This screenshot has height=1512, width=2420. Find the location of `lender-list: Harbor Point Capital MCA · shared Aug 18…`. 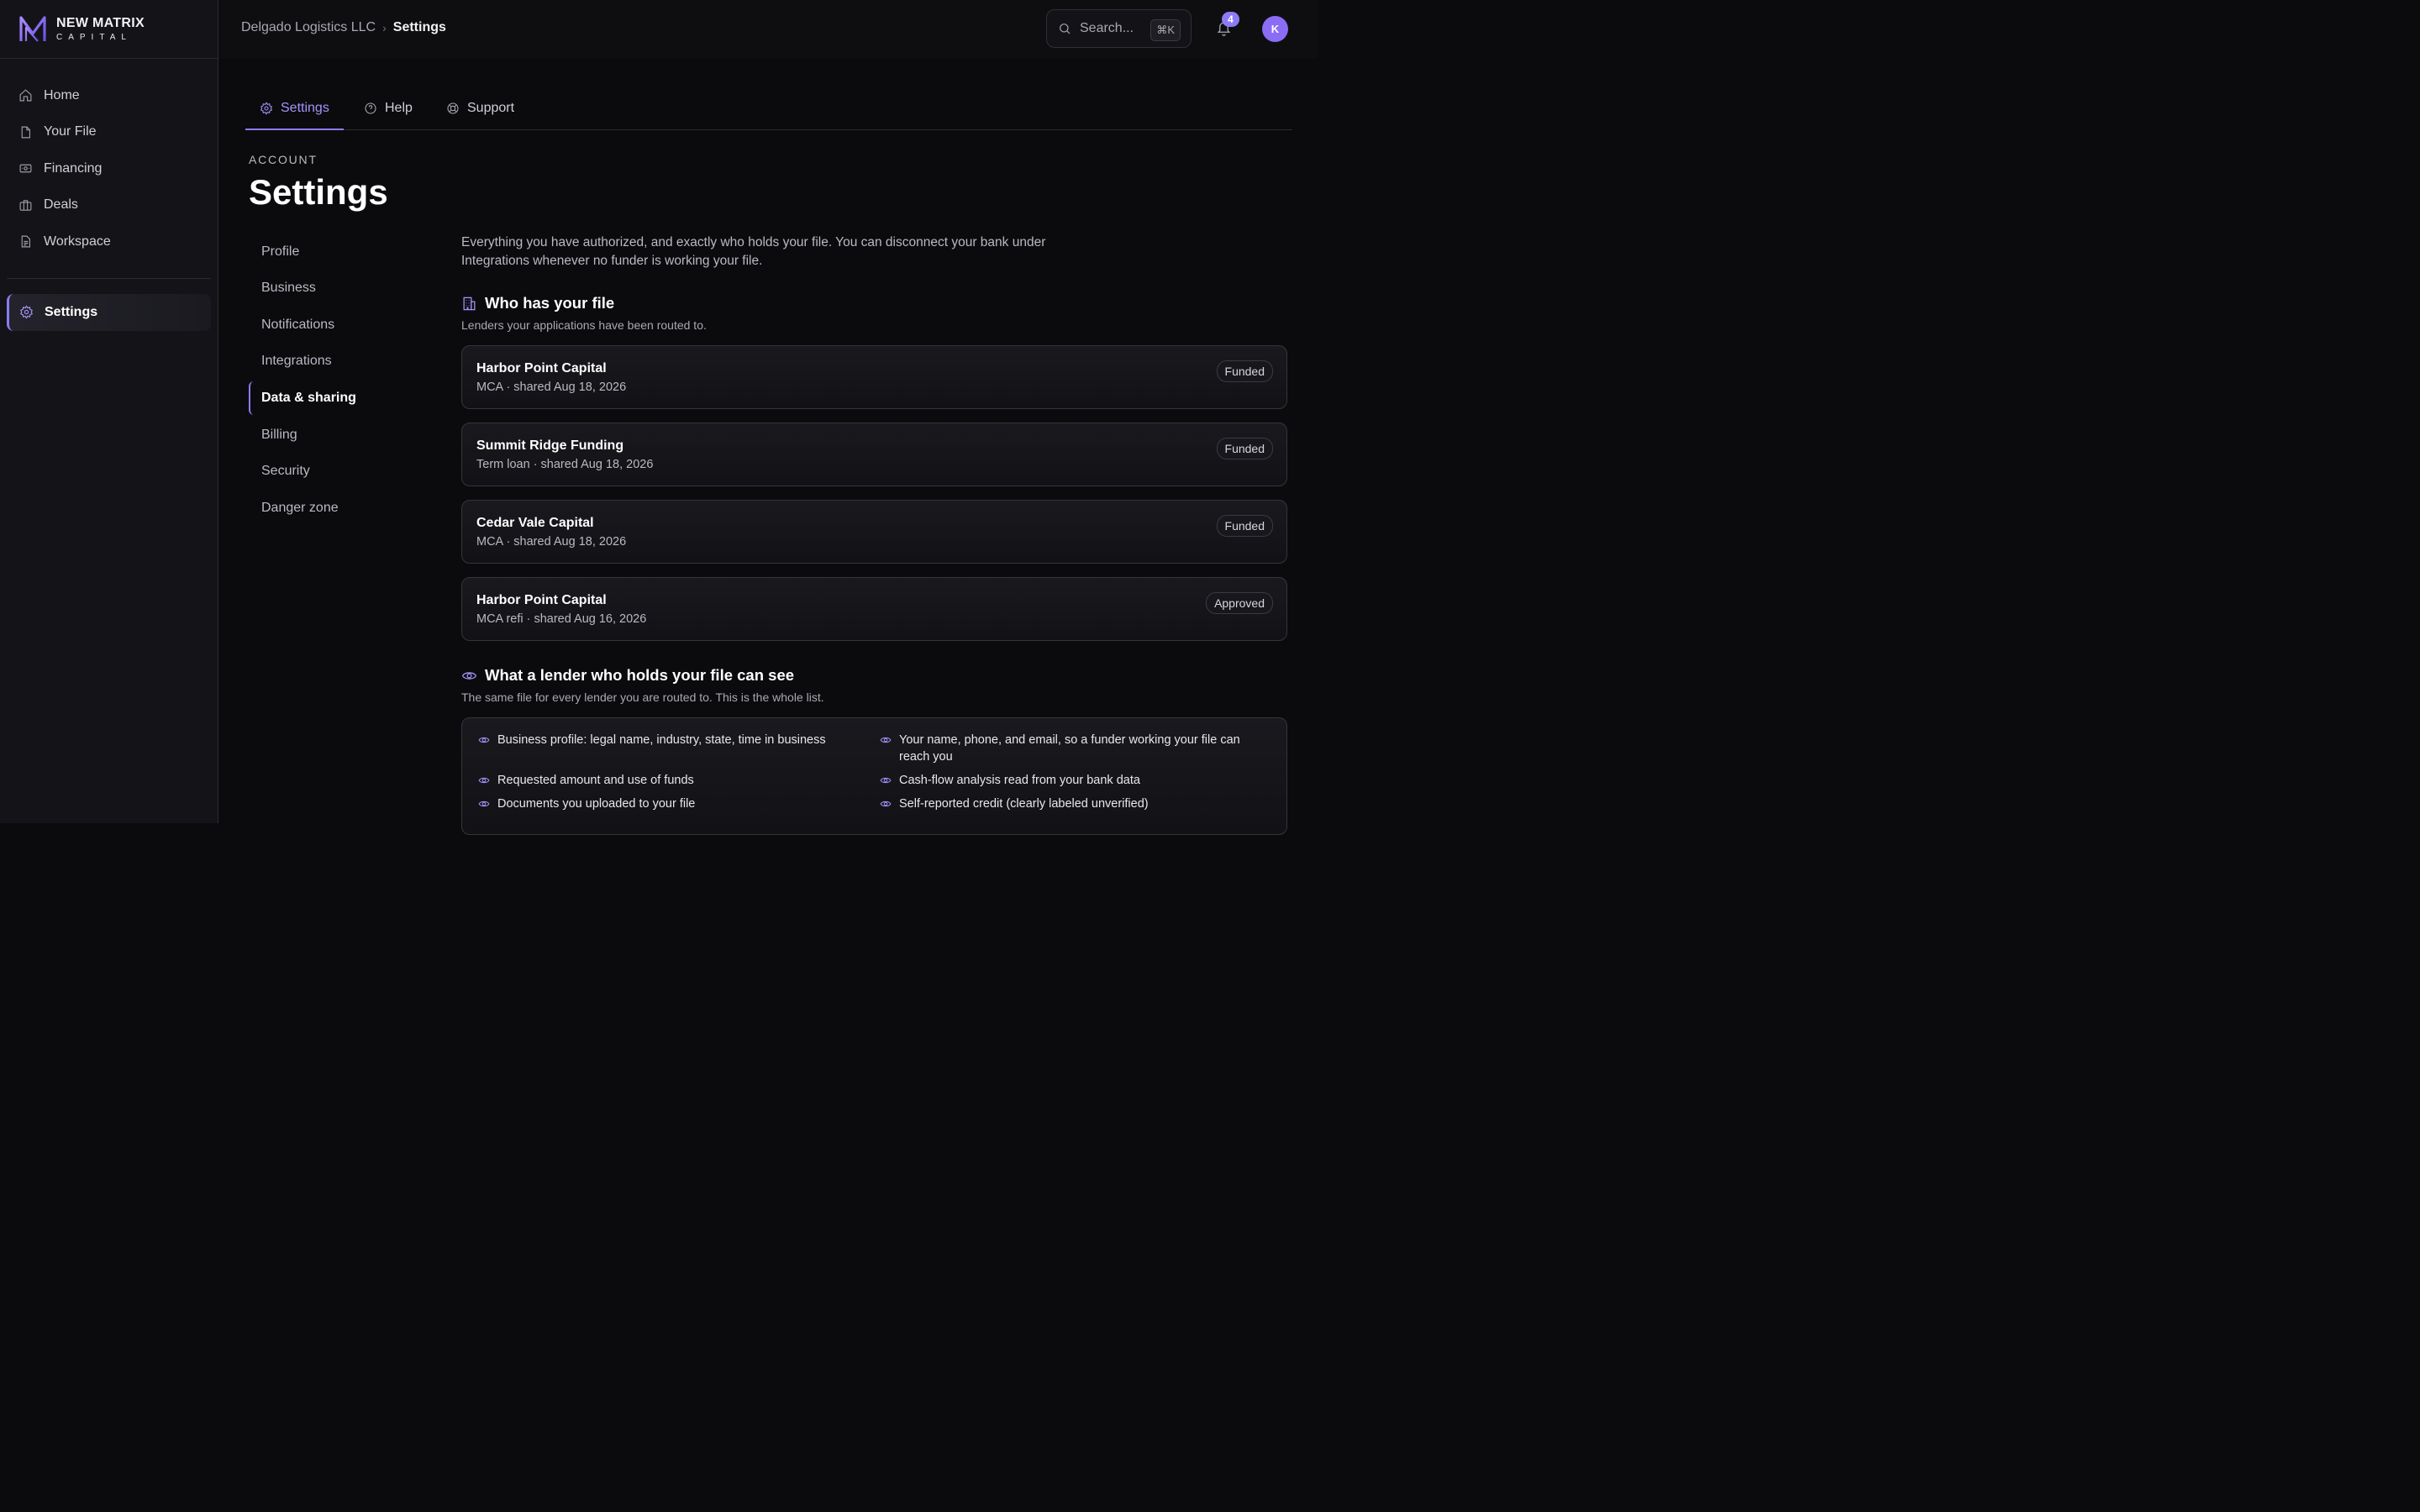

lender-list: Harbor Point Capital MCA · shared Aug 18… is located at coordinates (874, 493).